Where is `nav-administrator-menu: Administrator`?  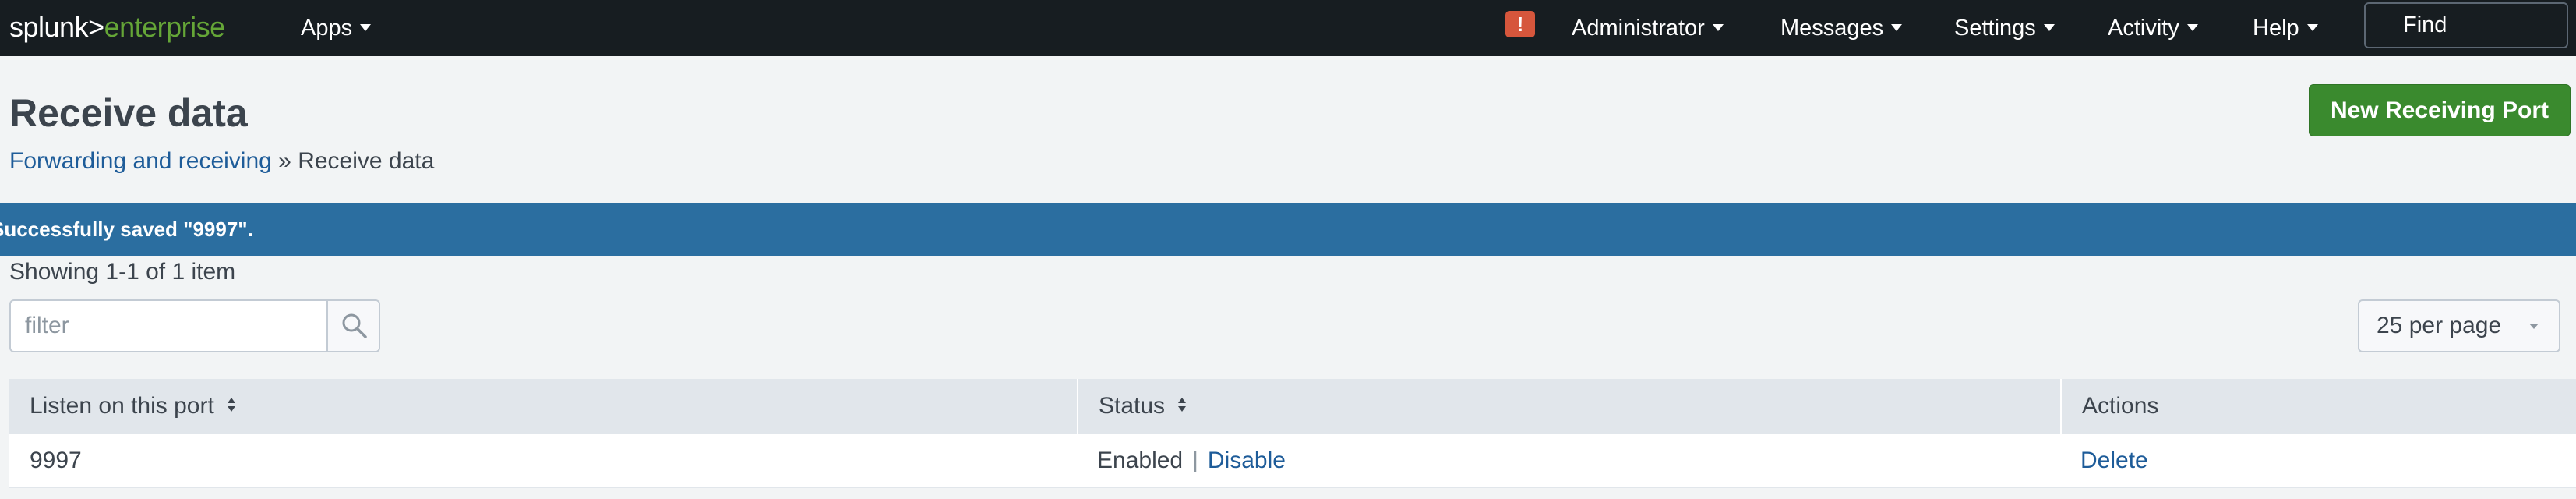
nav-administrator-menu: Administrator is located at coordinates (1648, 28).